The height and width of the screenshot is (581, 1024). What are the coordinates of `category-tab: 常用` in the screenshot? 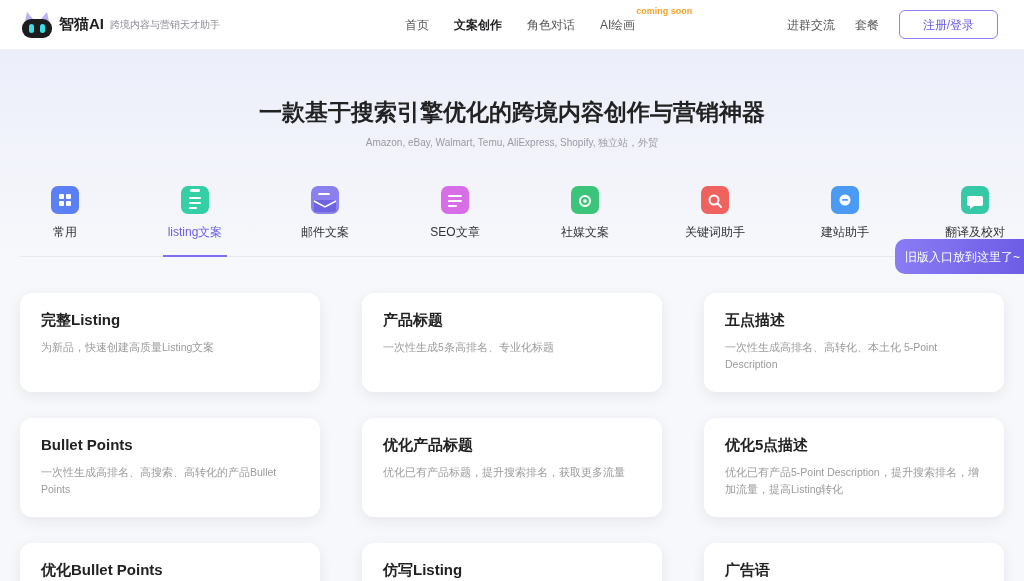 It's located at (65, 211).